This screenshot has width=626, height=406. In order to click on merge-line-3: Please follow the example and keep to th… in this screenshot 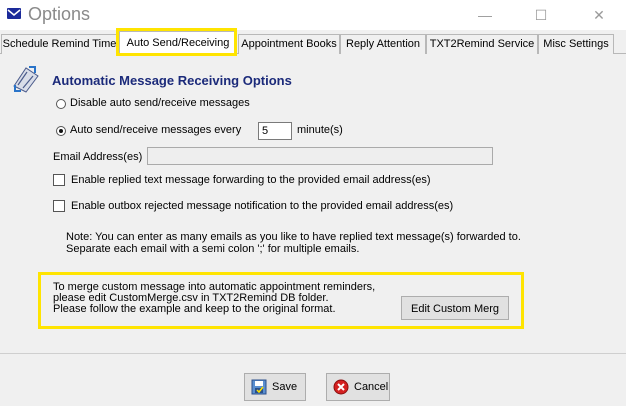, I will do `click(194, 309)`.